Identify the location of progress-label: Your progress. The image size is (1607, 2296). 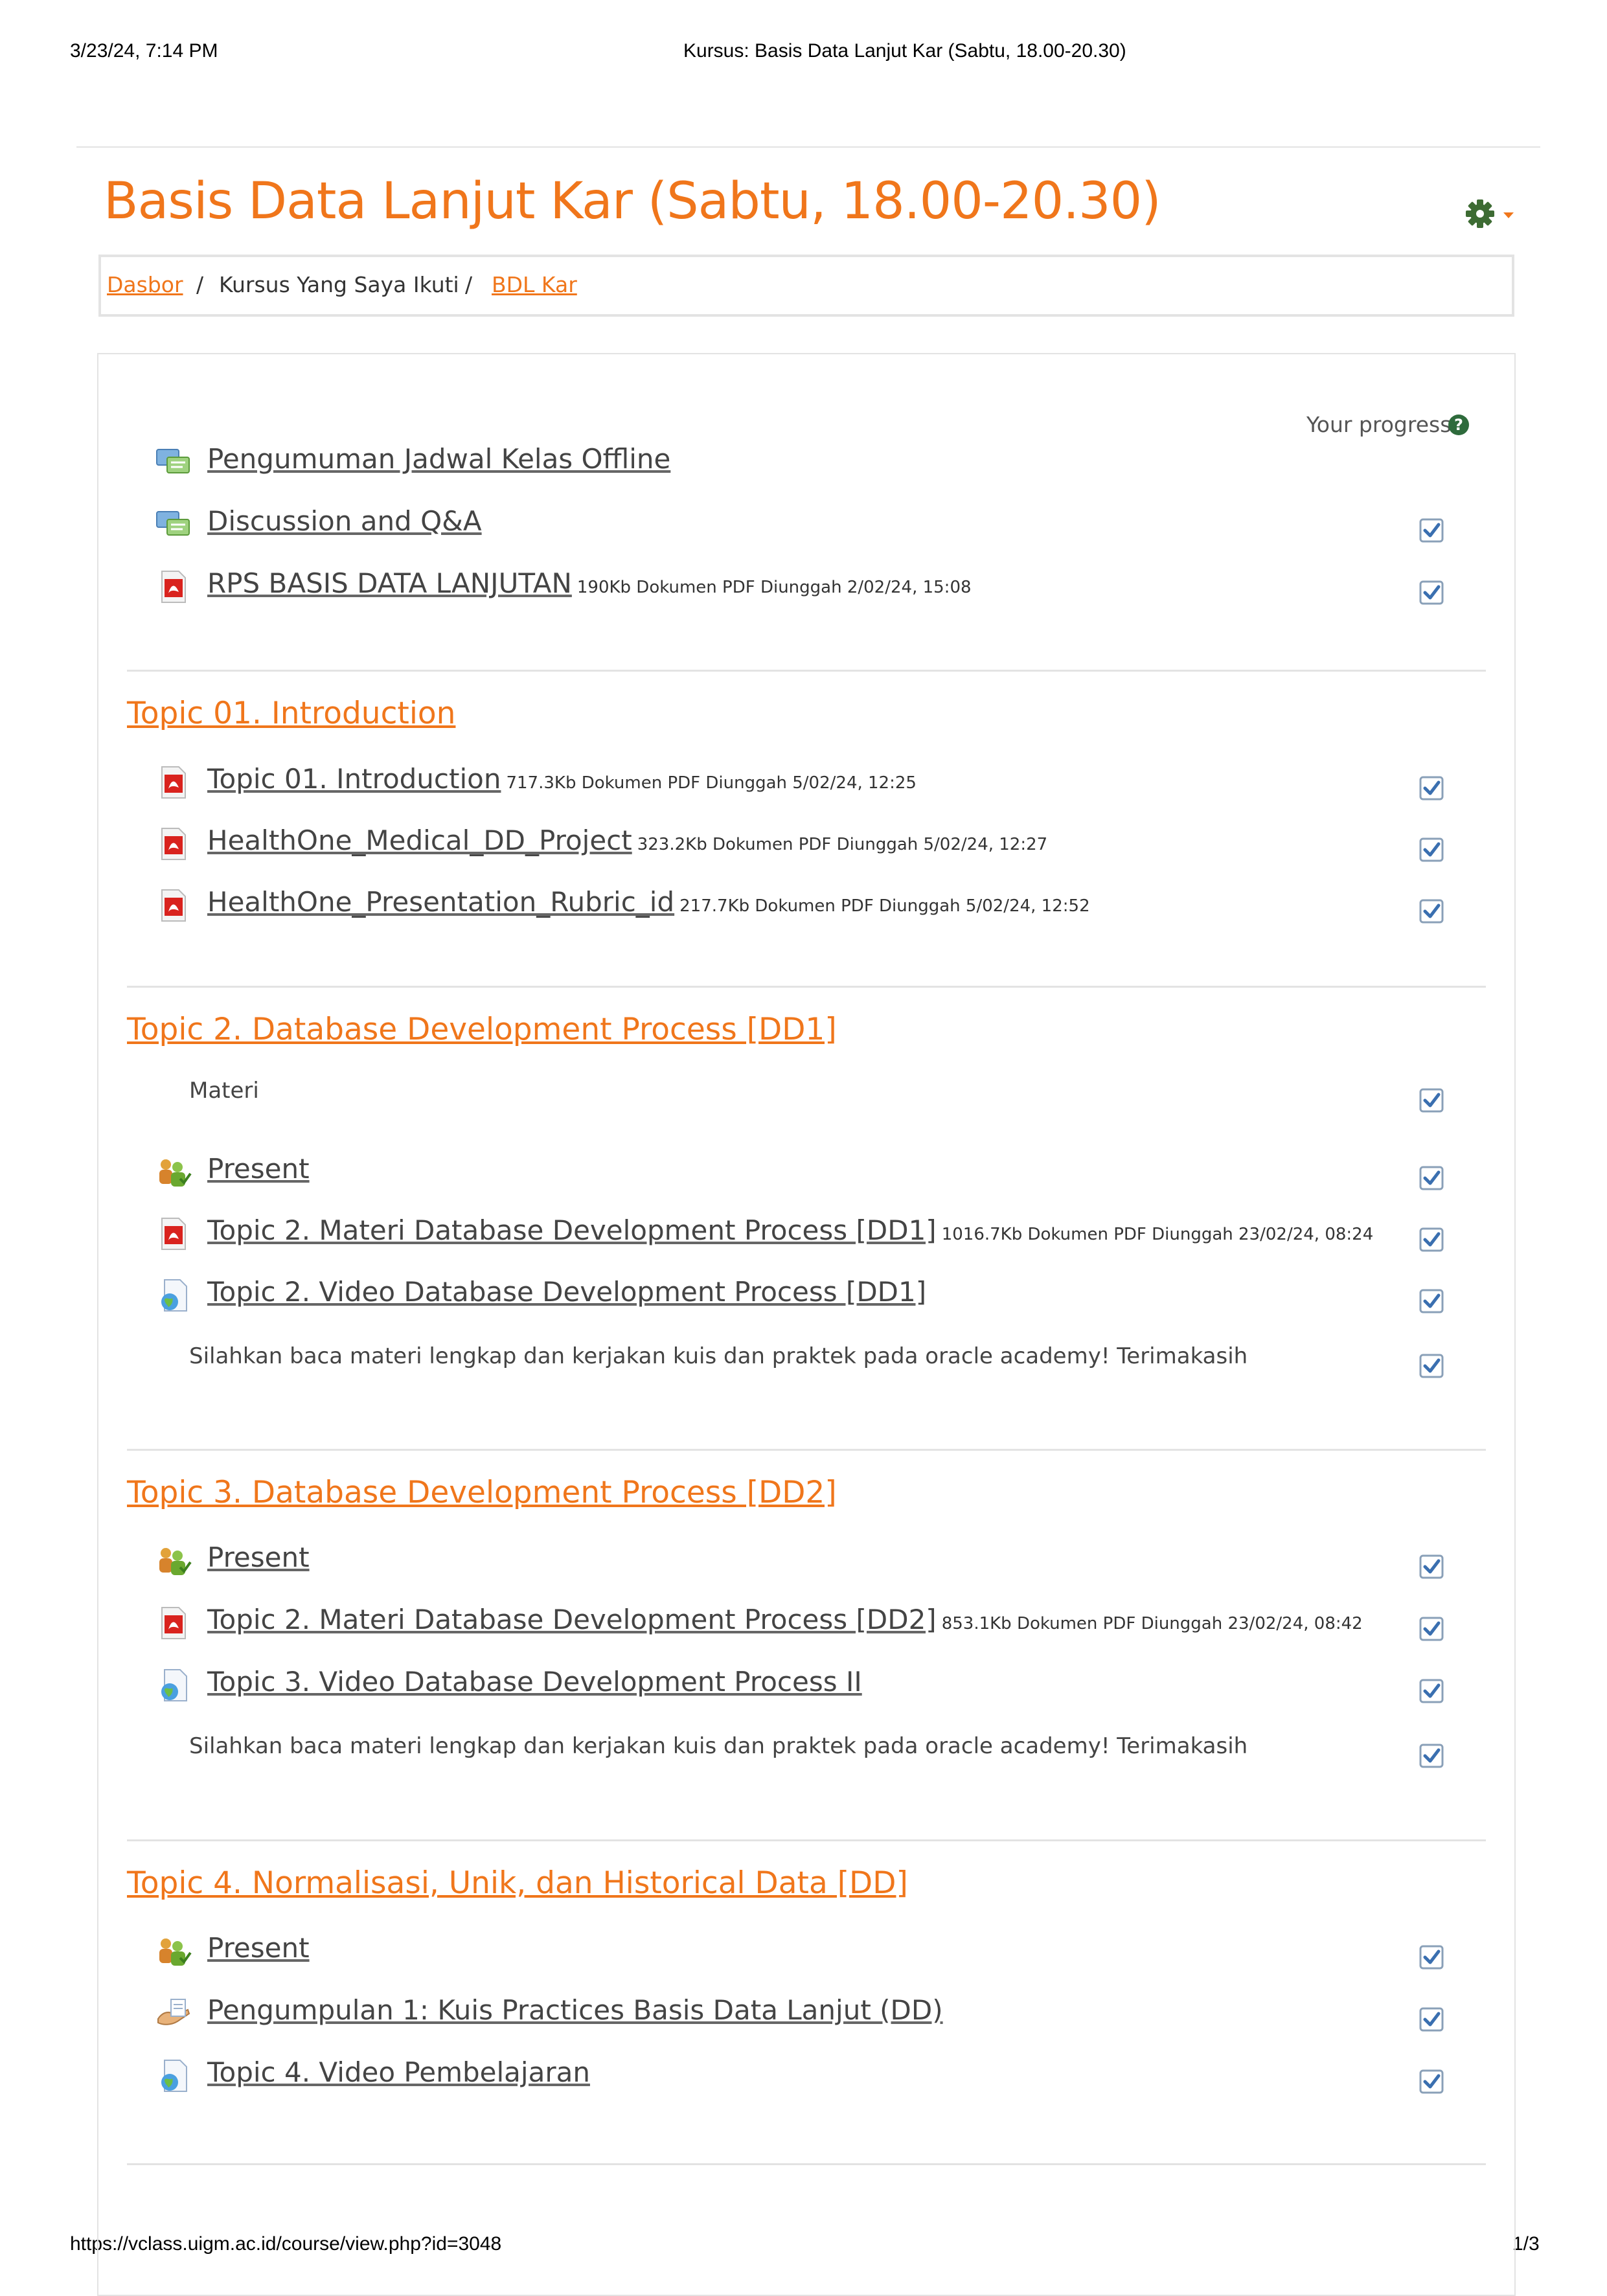
(1379, 424).